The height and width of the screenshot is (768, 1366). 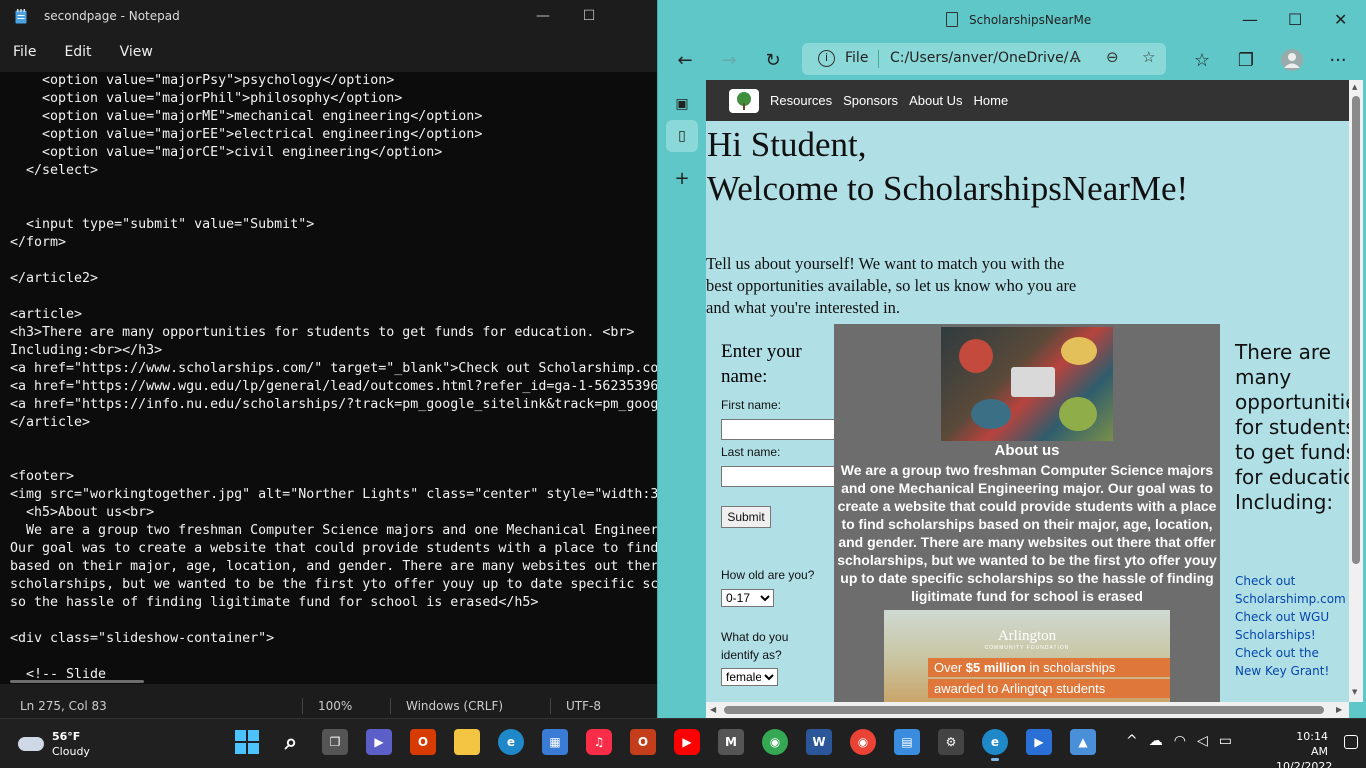 I want to click on address-bar: i File C:/Users/anver/OneDrive/... A ⊖ ☆, so click(x=984, y=59).